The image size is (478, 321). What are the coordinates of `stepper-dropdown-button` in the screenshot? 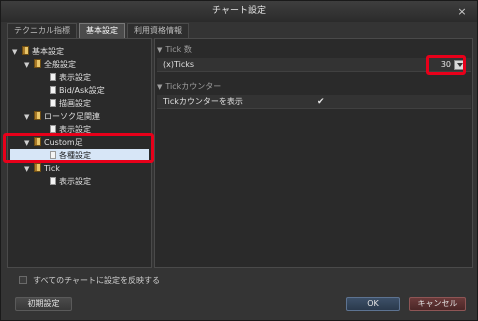 It's located at (459, 65).